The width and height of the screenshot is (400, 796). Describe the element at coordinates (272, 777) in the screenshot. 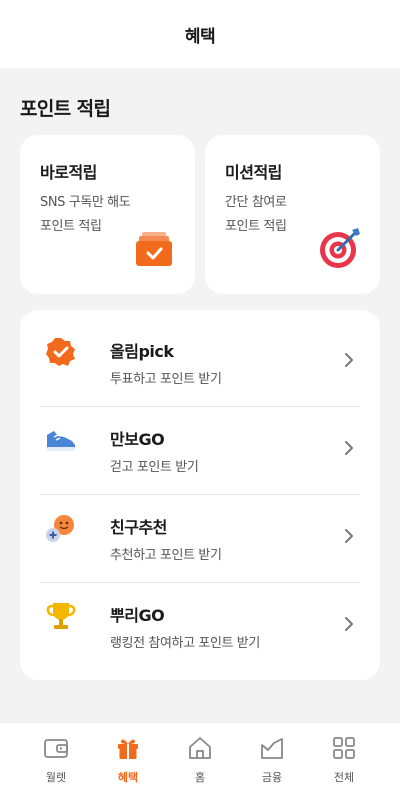

I see `tab-label: 금융` at that location.